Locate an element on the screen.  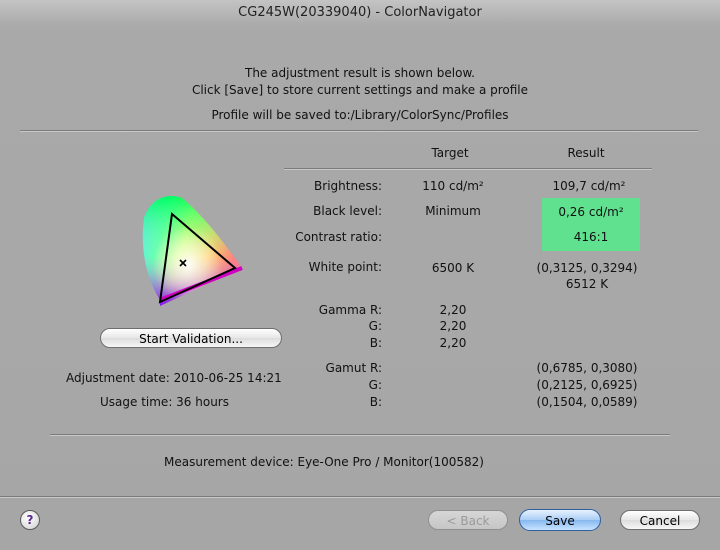
footer-divider is located at coordinates (360, 496).